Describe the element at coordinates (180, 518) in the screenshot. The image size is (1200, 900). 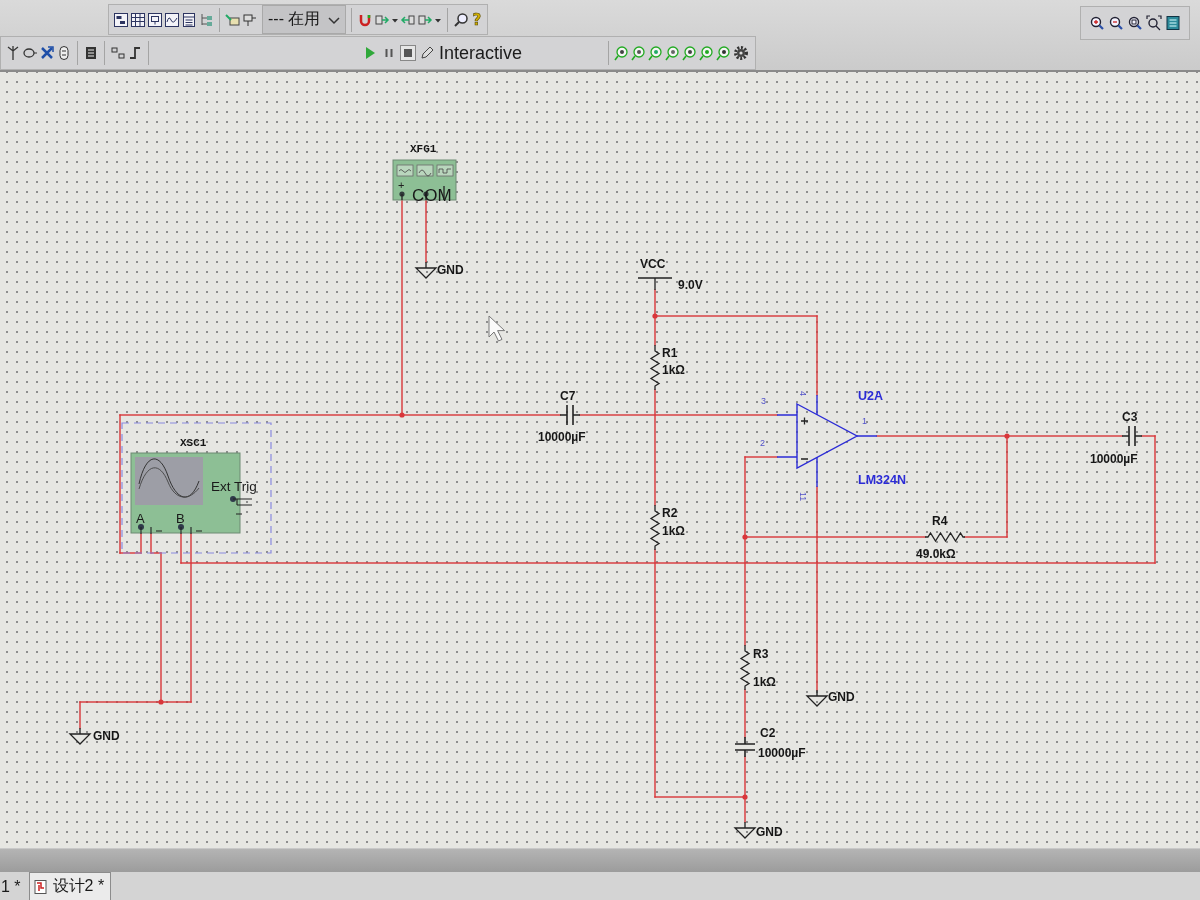
I see `terminal-label: B` at that location.